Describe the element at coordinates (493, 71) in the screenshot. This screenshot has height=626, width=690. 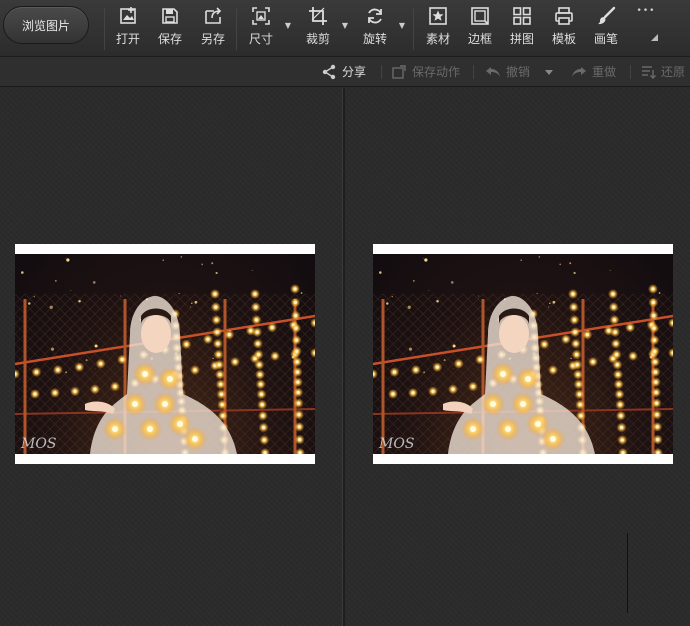
I see `undo-arrow-icon` at that location.